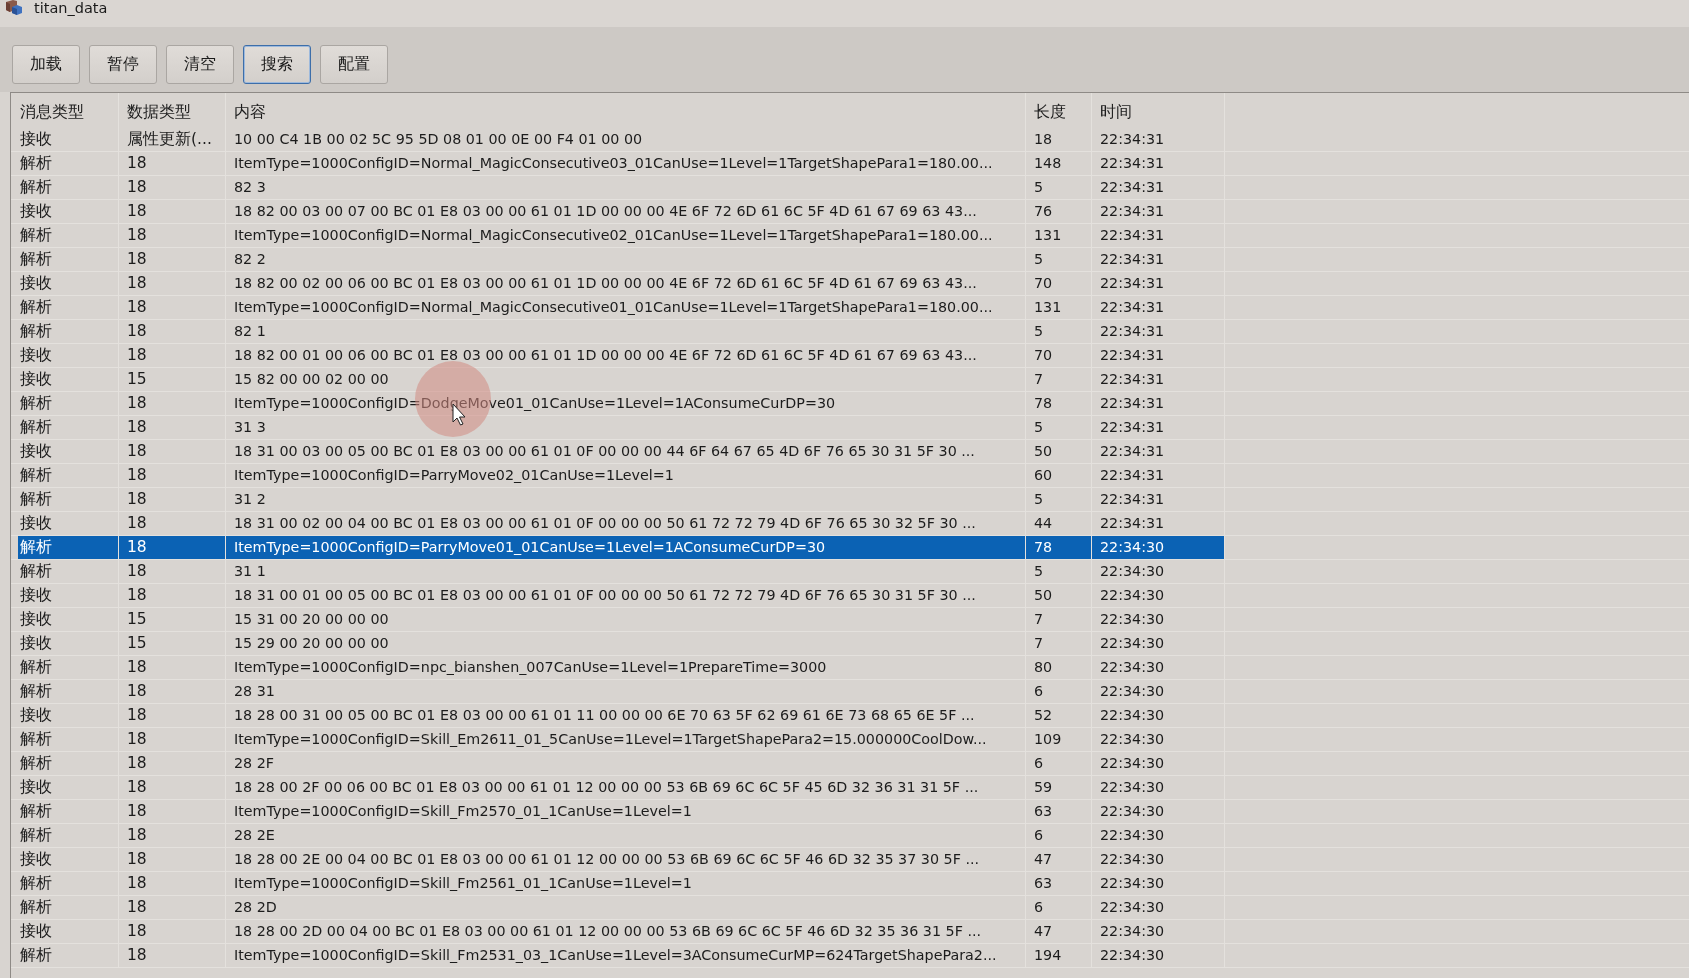  I want to click on table-row: 解析 18 28 2F 6 22:34:30, so click(621, 763).